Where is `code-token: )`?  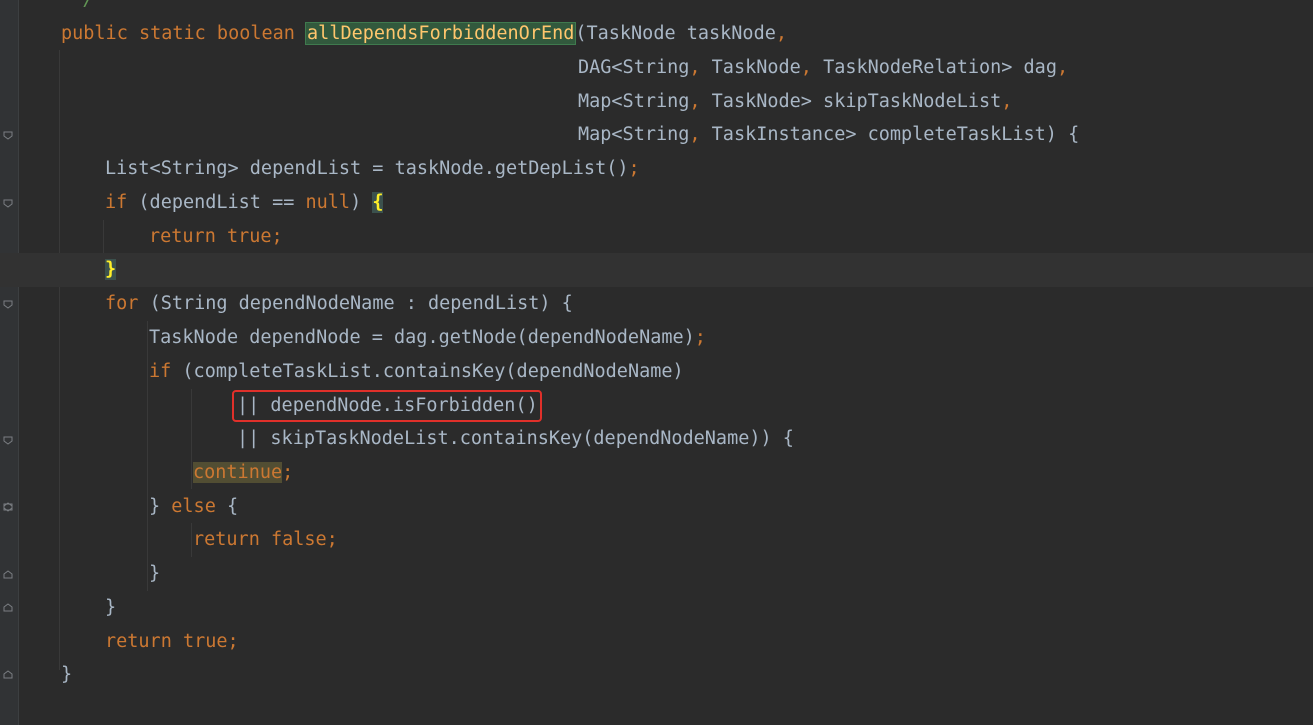 code-token: ) is located at coordinates (361, 202).